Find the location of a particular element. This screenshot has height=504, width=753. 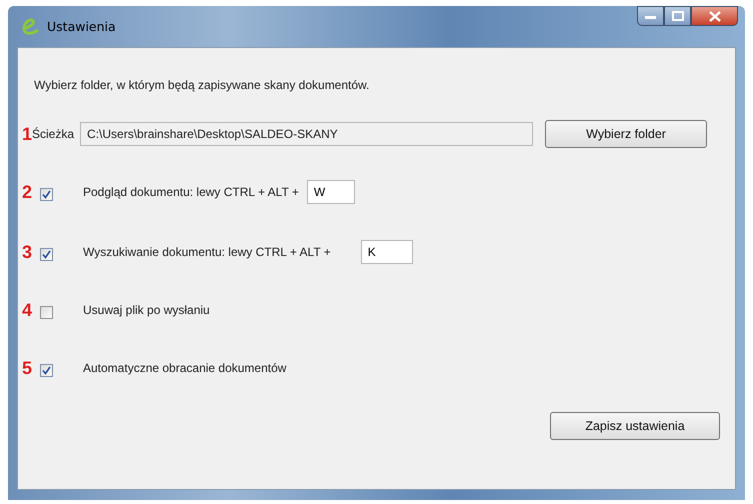

window-title: Ustawienia is located at coordinates (81, 26).